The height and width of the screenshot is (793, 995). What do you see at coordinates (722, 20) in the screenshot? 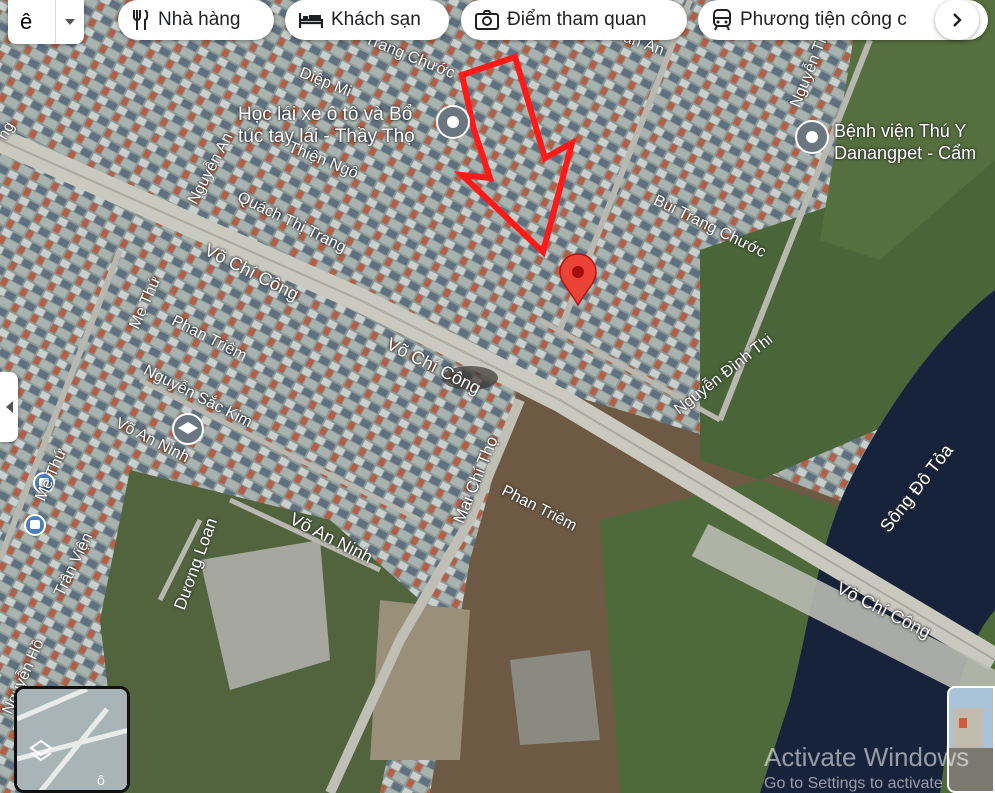
I see `train-icon` at bounding box center [722, 20].